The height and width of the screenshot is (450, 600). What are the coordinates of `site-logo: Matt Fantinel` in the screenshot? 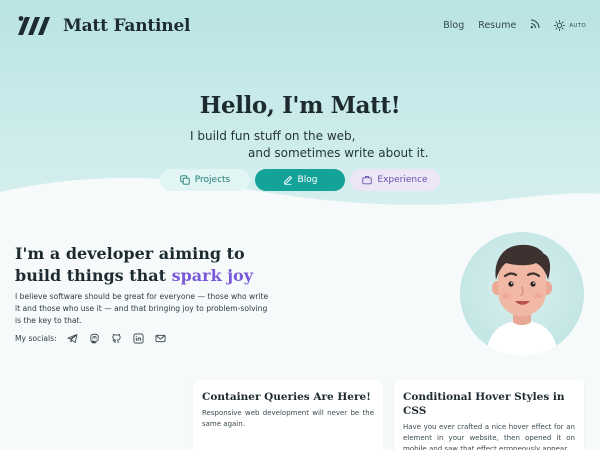 It's located at (103, 26).